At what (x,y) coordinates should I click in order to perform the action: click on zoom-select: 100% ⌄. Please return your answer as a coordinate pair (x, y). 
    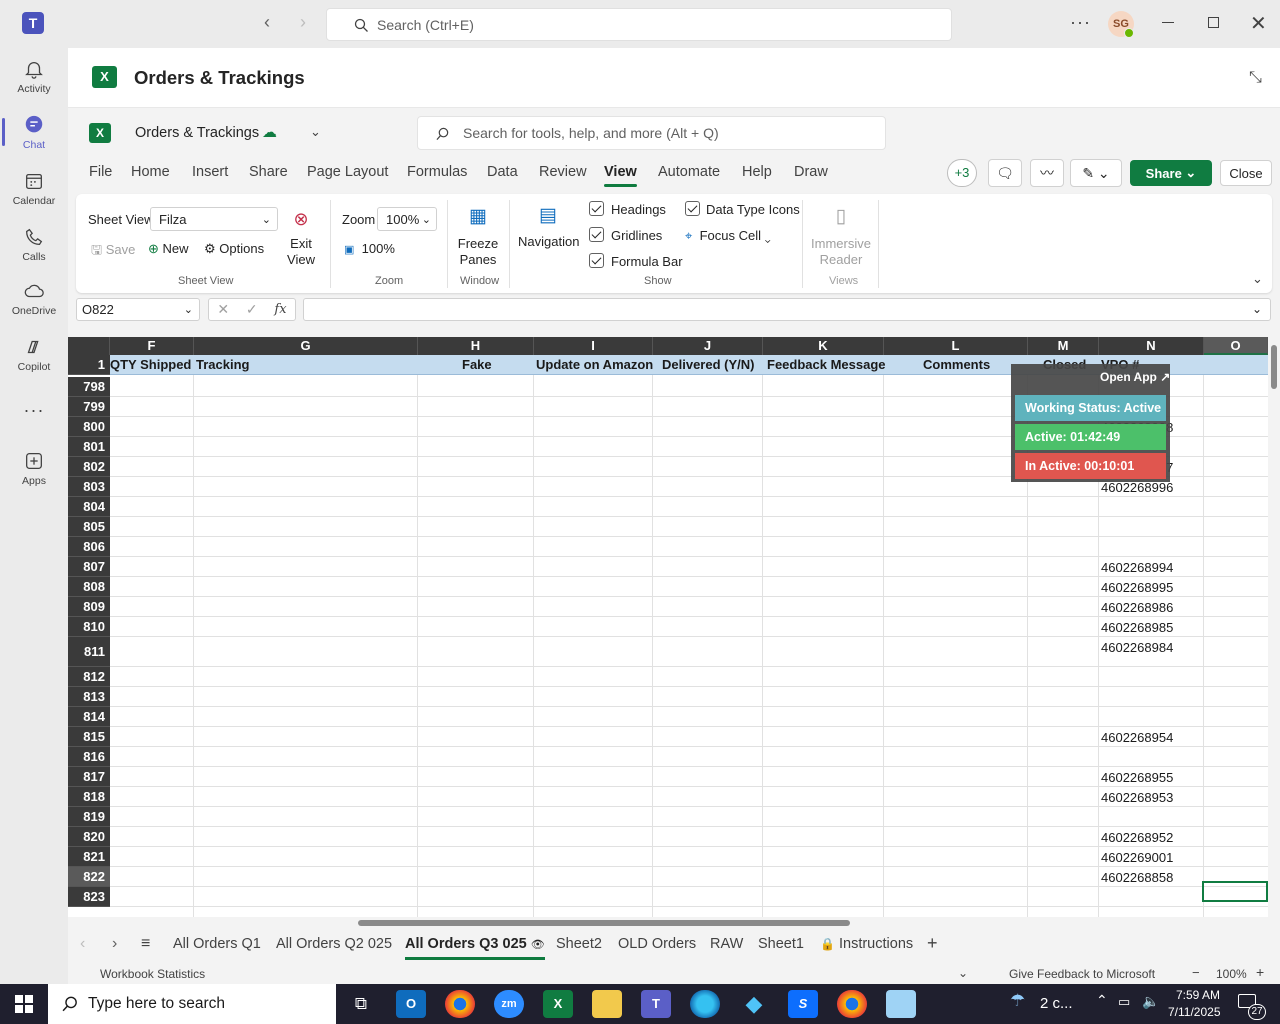
    Looking at the image, I should click on (407, 219).